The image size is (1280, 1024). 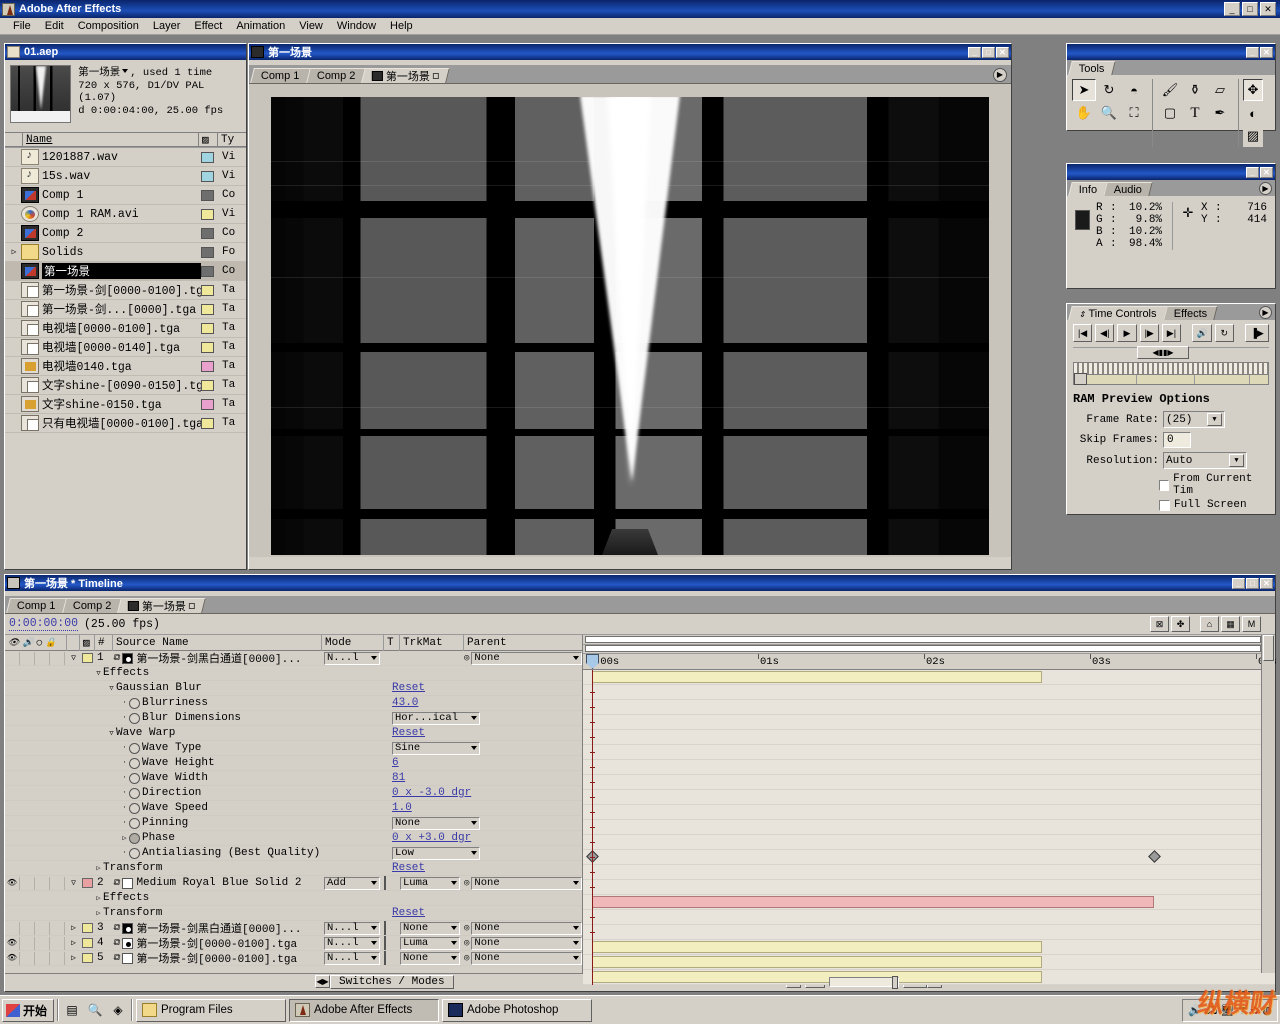 What do you see at coordinates (111, 733) in the screenshot?
I see `group-twirl-icon: ▽` at bounding box center [111, 733].